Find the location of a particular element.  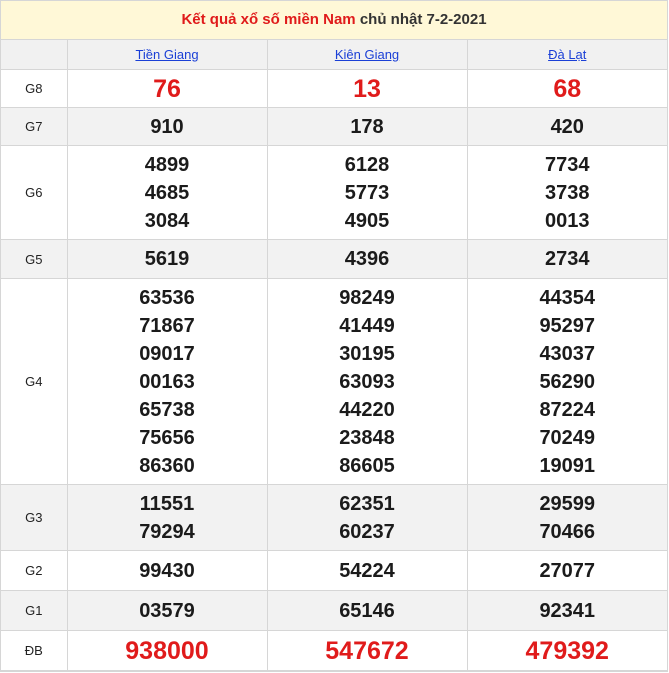

prize-label: G3 is located at coordinates (34, 517).